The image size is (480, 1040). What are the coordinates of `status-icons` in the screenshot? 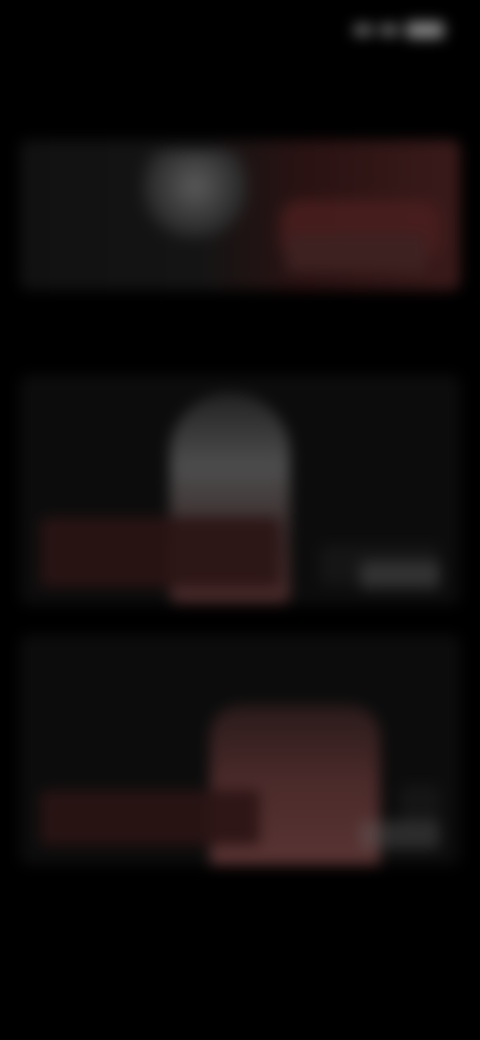 It's located at (399, 30).